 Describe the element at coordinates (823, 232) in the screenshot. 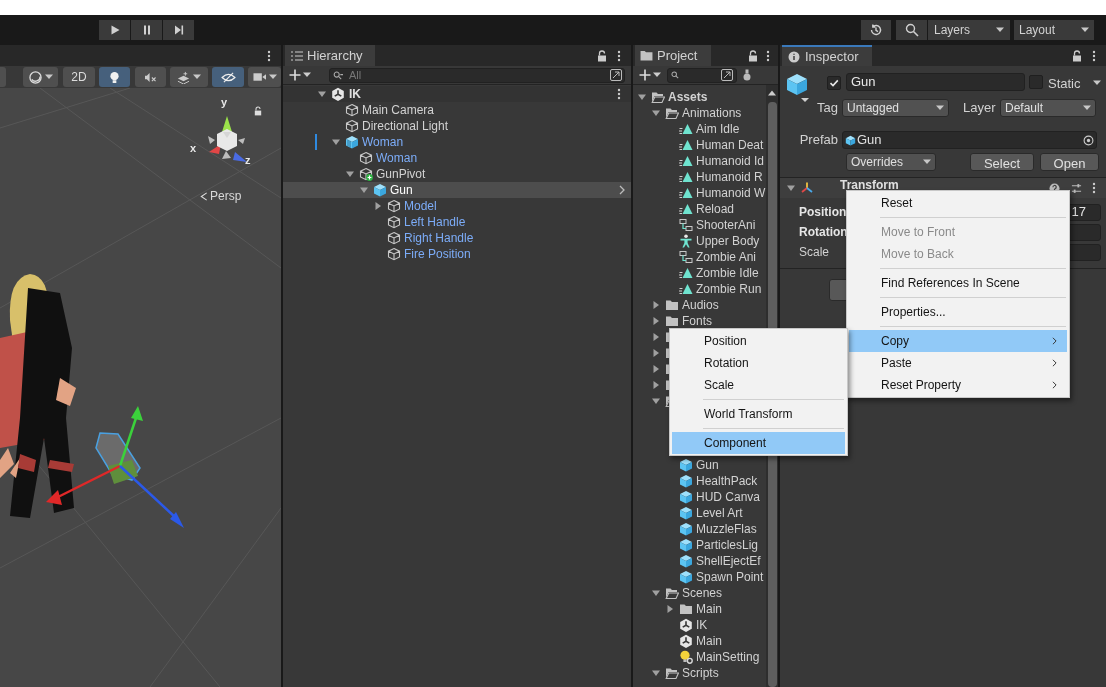

I see `field-label: Rotation` at that location.